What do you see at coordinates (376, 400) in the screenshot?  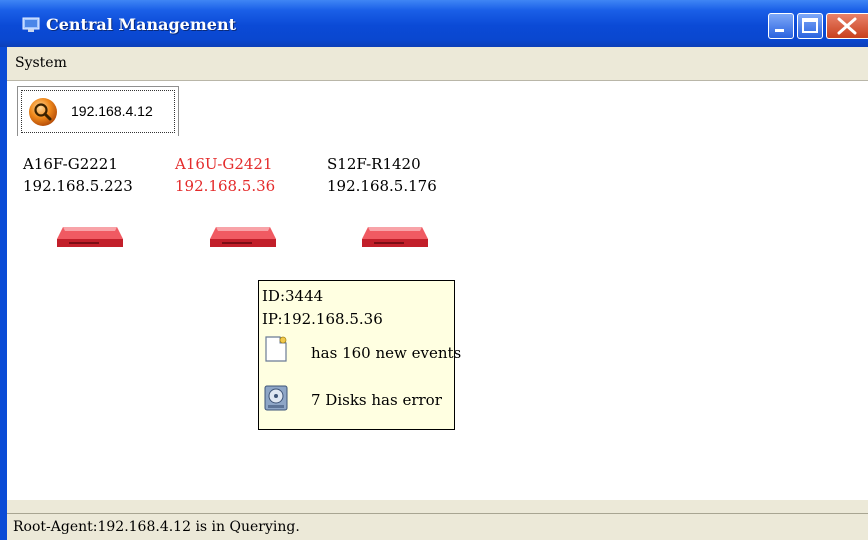 I see `tooltip-disks: 7 Disks has error` at bounding box center [376, 400].